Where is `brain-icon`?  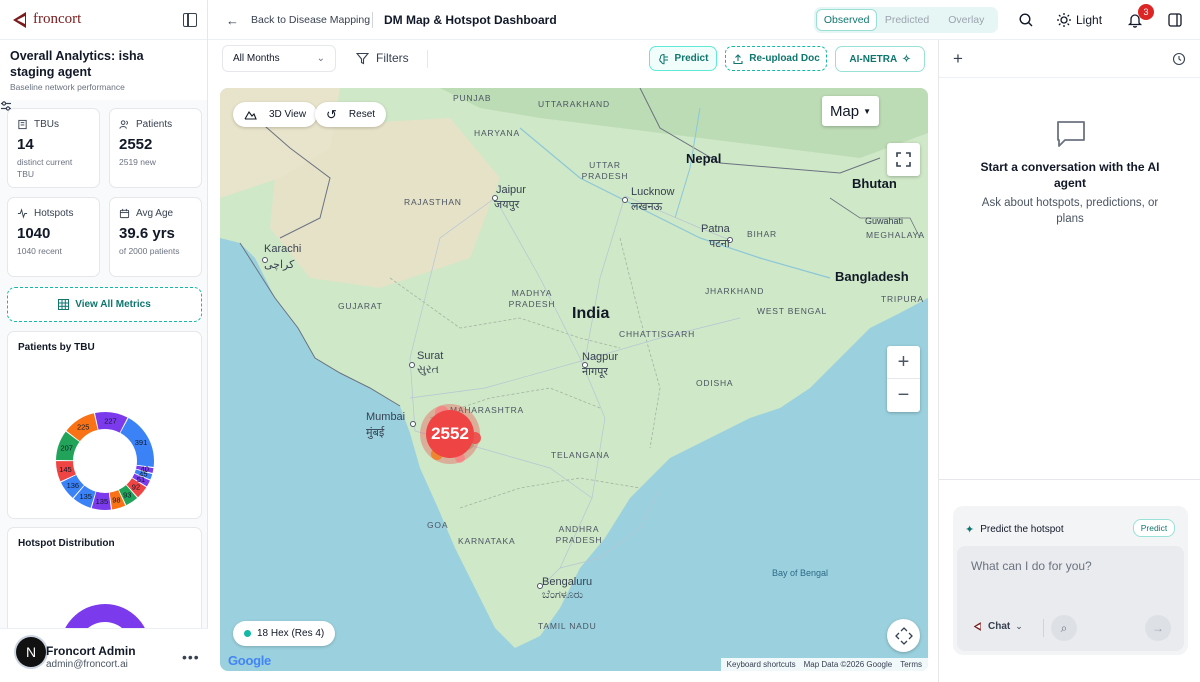 brain-icon is located at coordinates (663, 58).